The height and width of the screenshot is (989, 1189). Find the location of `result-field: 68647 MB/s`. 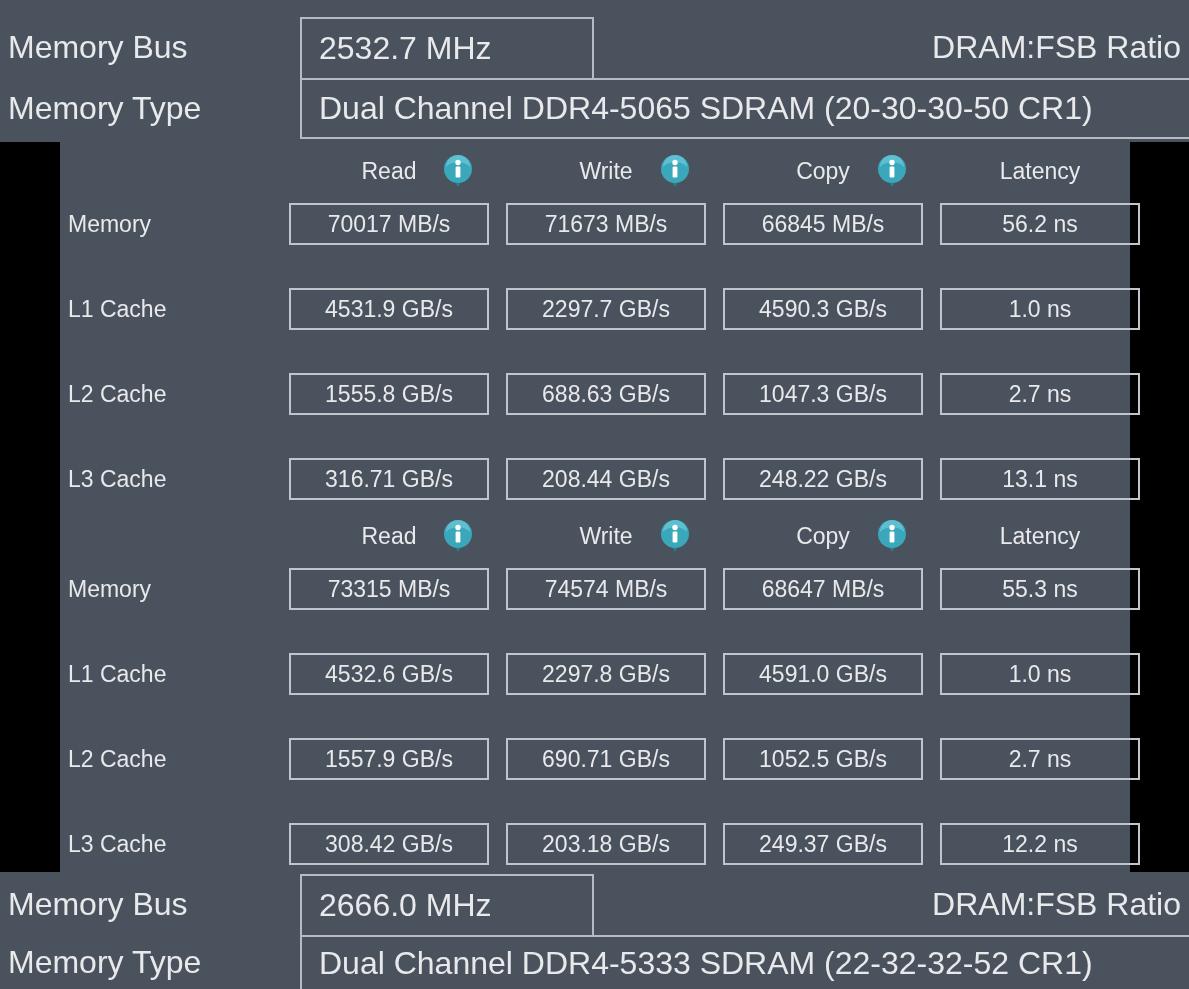

result-field: 68647 MB/s is located at coordinates (823, 589).